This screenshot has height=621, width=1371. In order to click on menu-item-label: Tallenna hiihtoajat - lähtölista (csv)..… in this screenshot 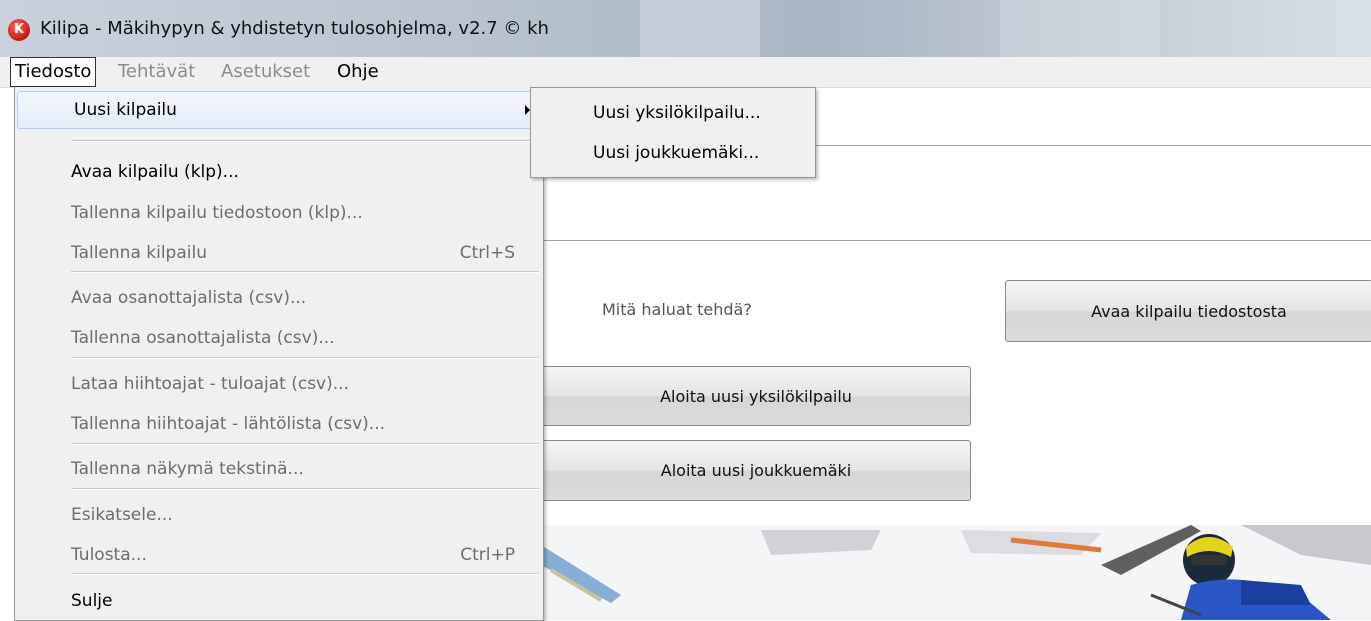, I will do `click(228, 424)`.